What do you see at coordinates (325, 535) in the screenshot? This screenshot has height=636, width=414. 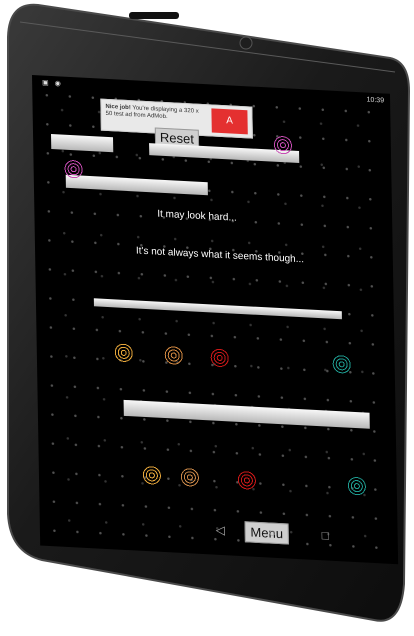 I see `recent-apps-icon: □` at bounding box center [325, 535].